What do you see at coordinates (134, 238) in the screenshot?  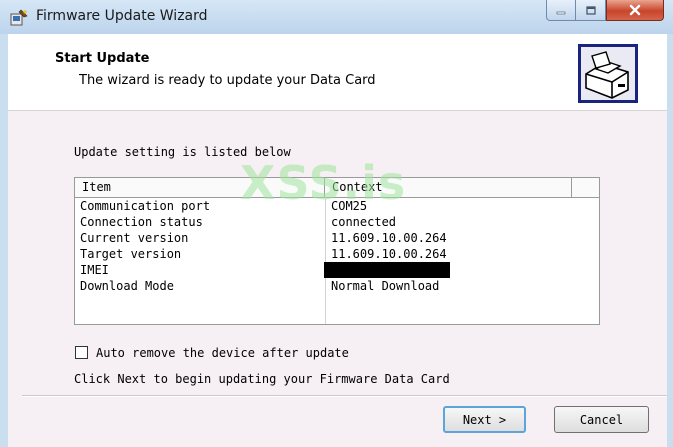 I see `cell-item: Current version` at bounding box center [134, 238].